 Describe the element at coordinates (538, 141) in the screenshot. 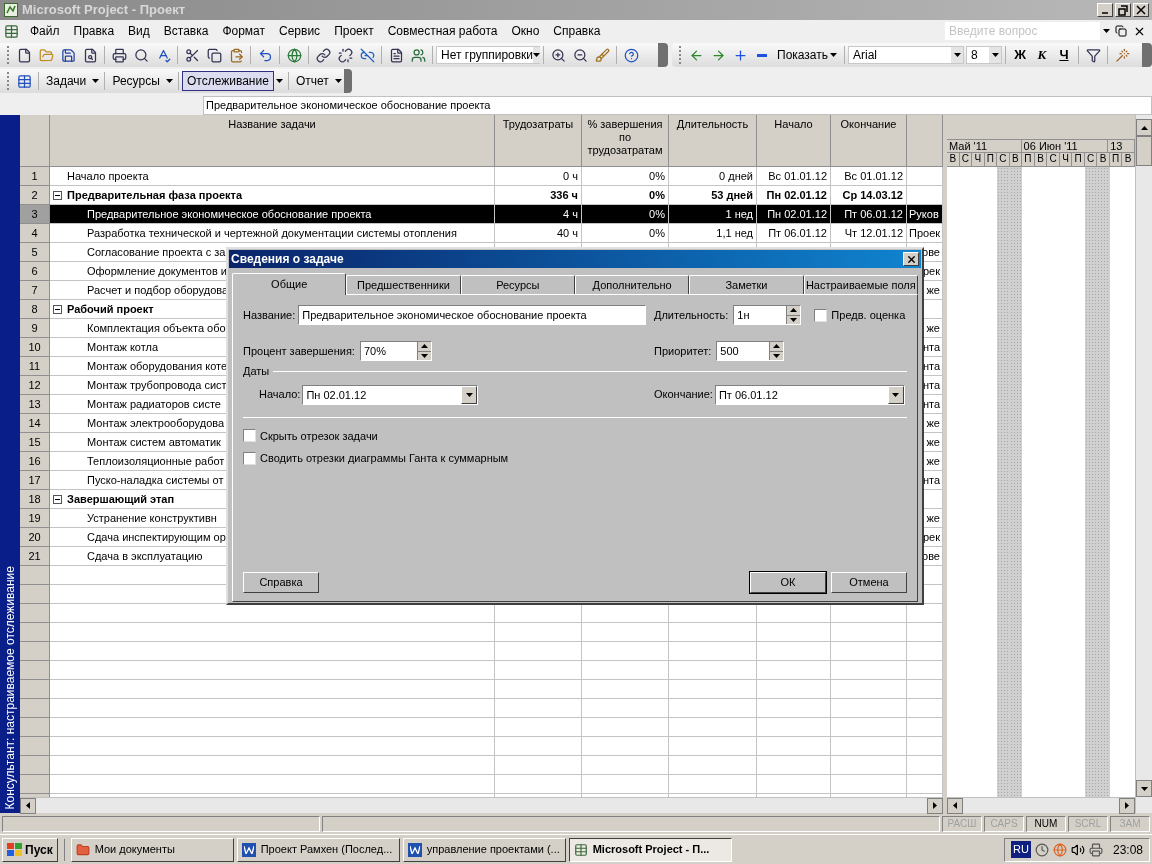

I see `column-header: Трудозатраты` at that location.